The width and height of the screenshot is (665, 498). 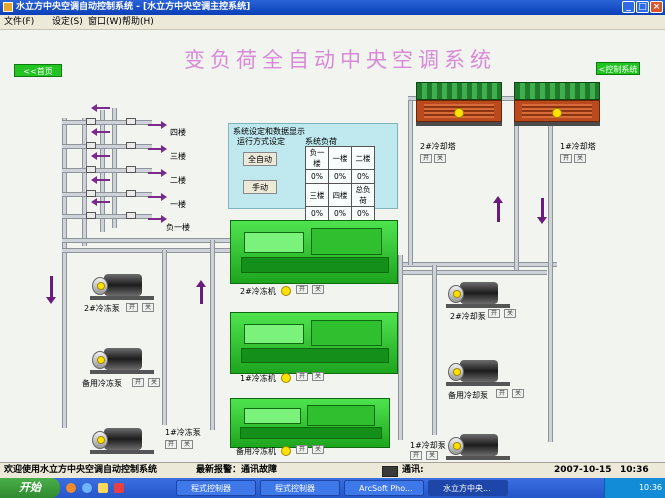 What do you see at coordinates (518, 393) in the screenshot?
I see `cooling-pump-standby-off-button: 关` at bounding box center [518, 393].